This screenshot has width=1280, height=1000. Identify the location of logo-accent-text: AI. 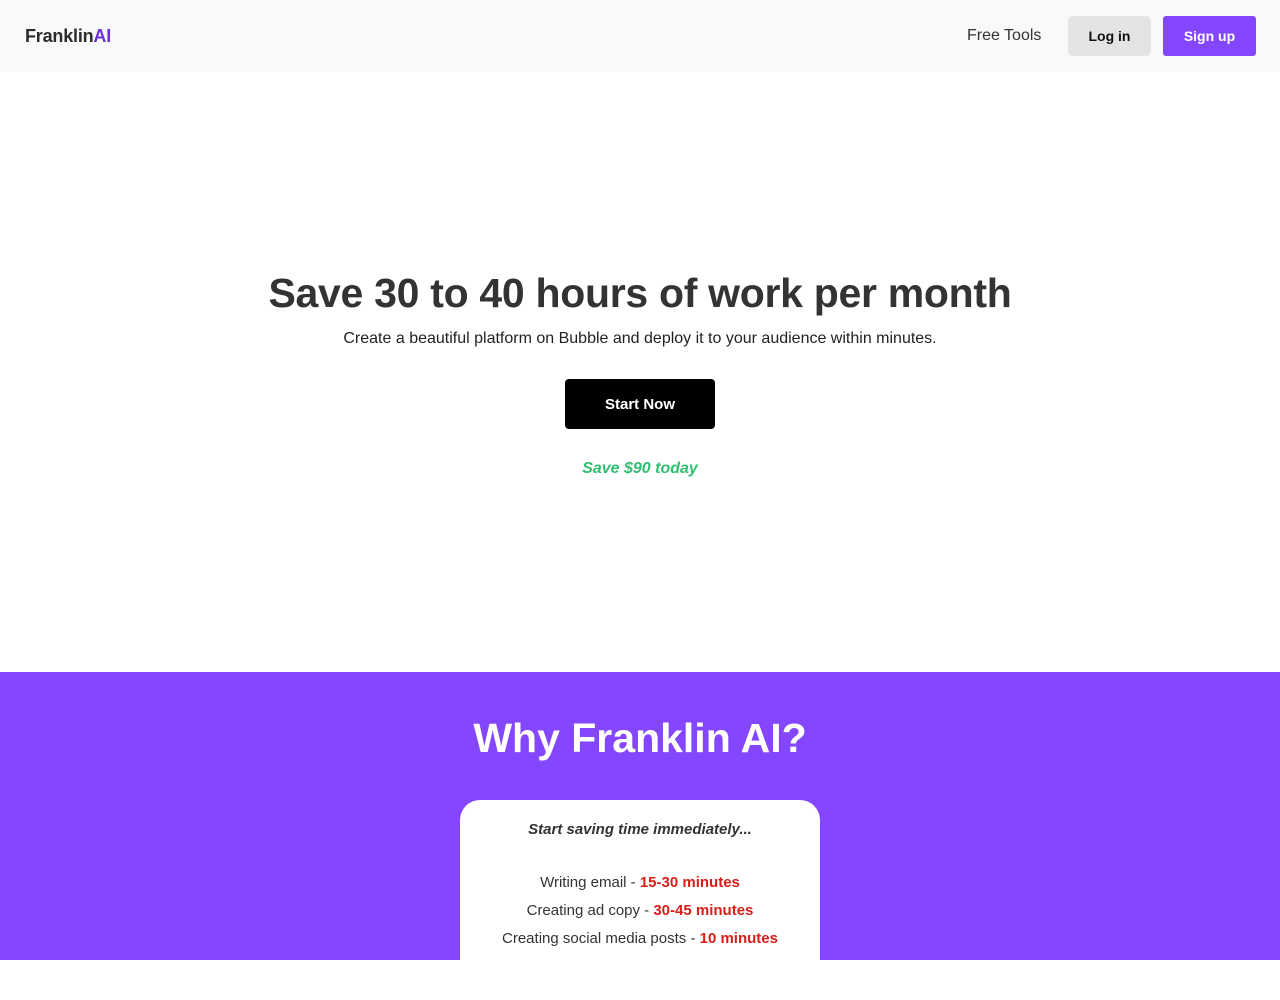
(102, 36).